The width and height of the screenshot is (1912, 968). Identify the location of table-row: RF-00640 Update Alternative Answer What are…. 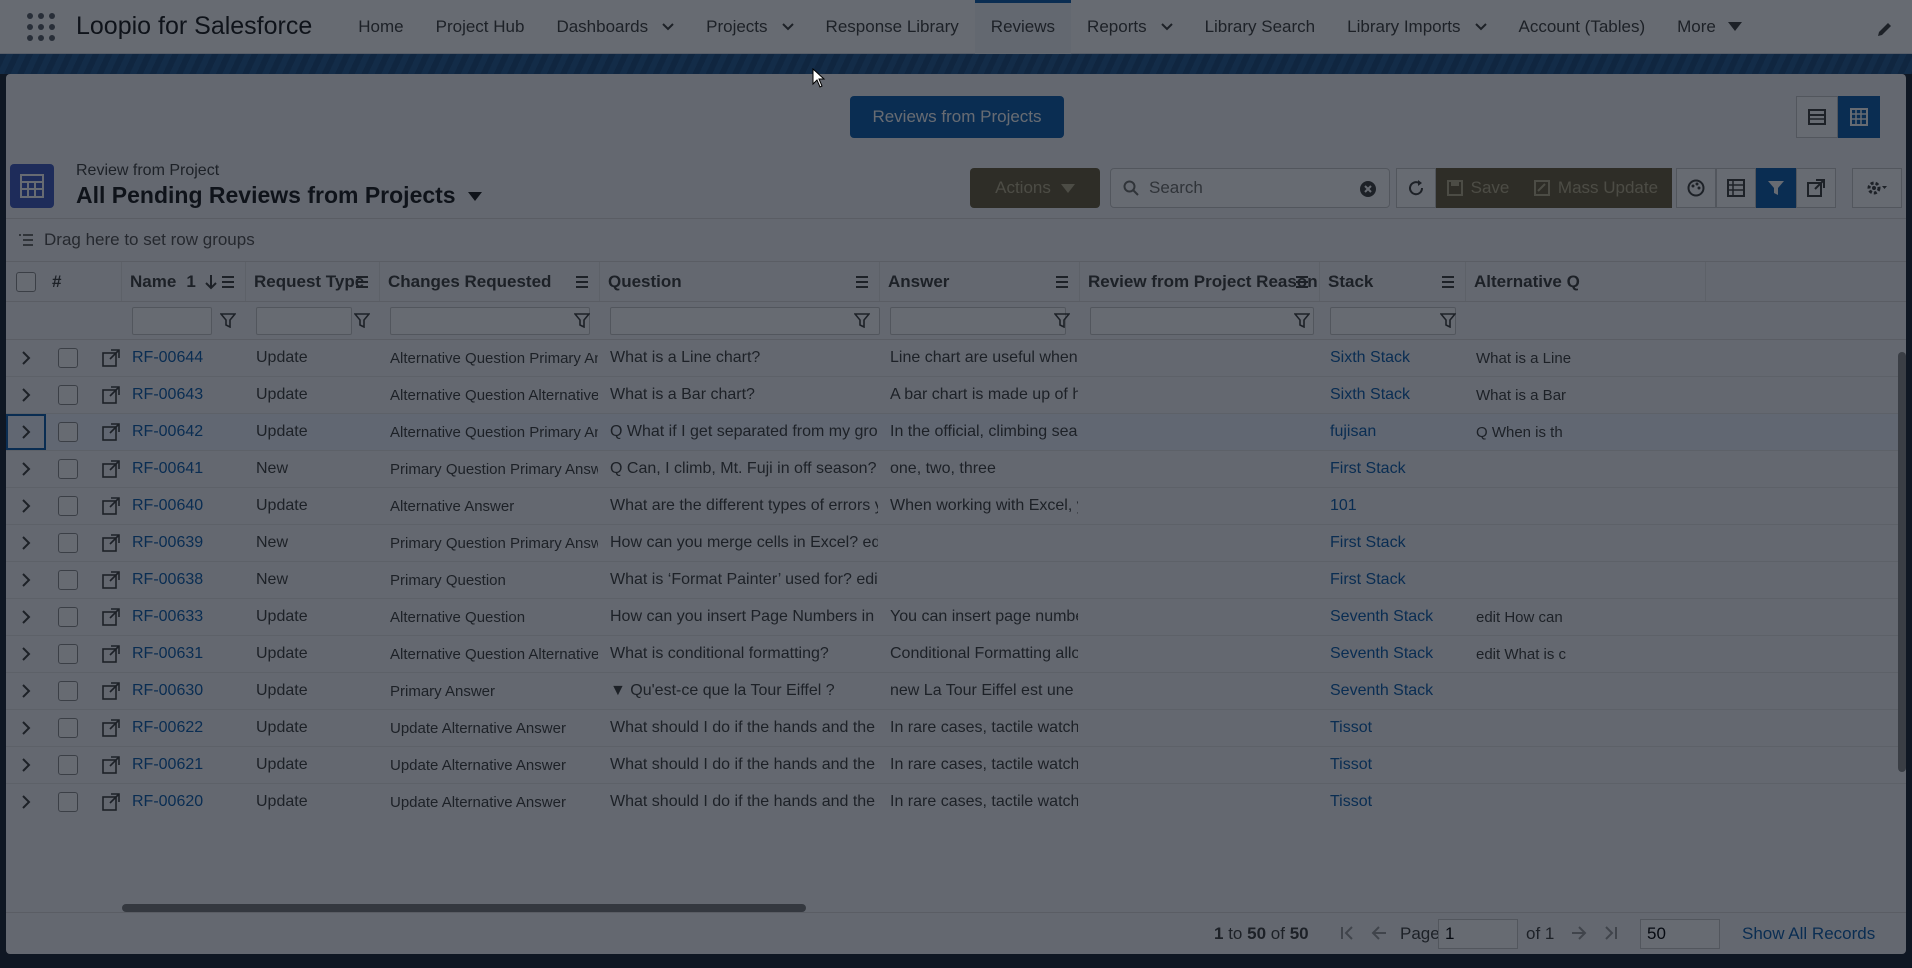
(956, 506).